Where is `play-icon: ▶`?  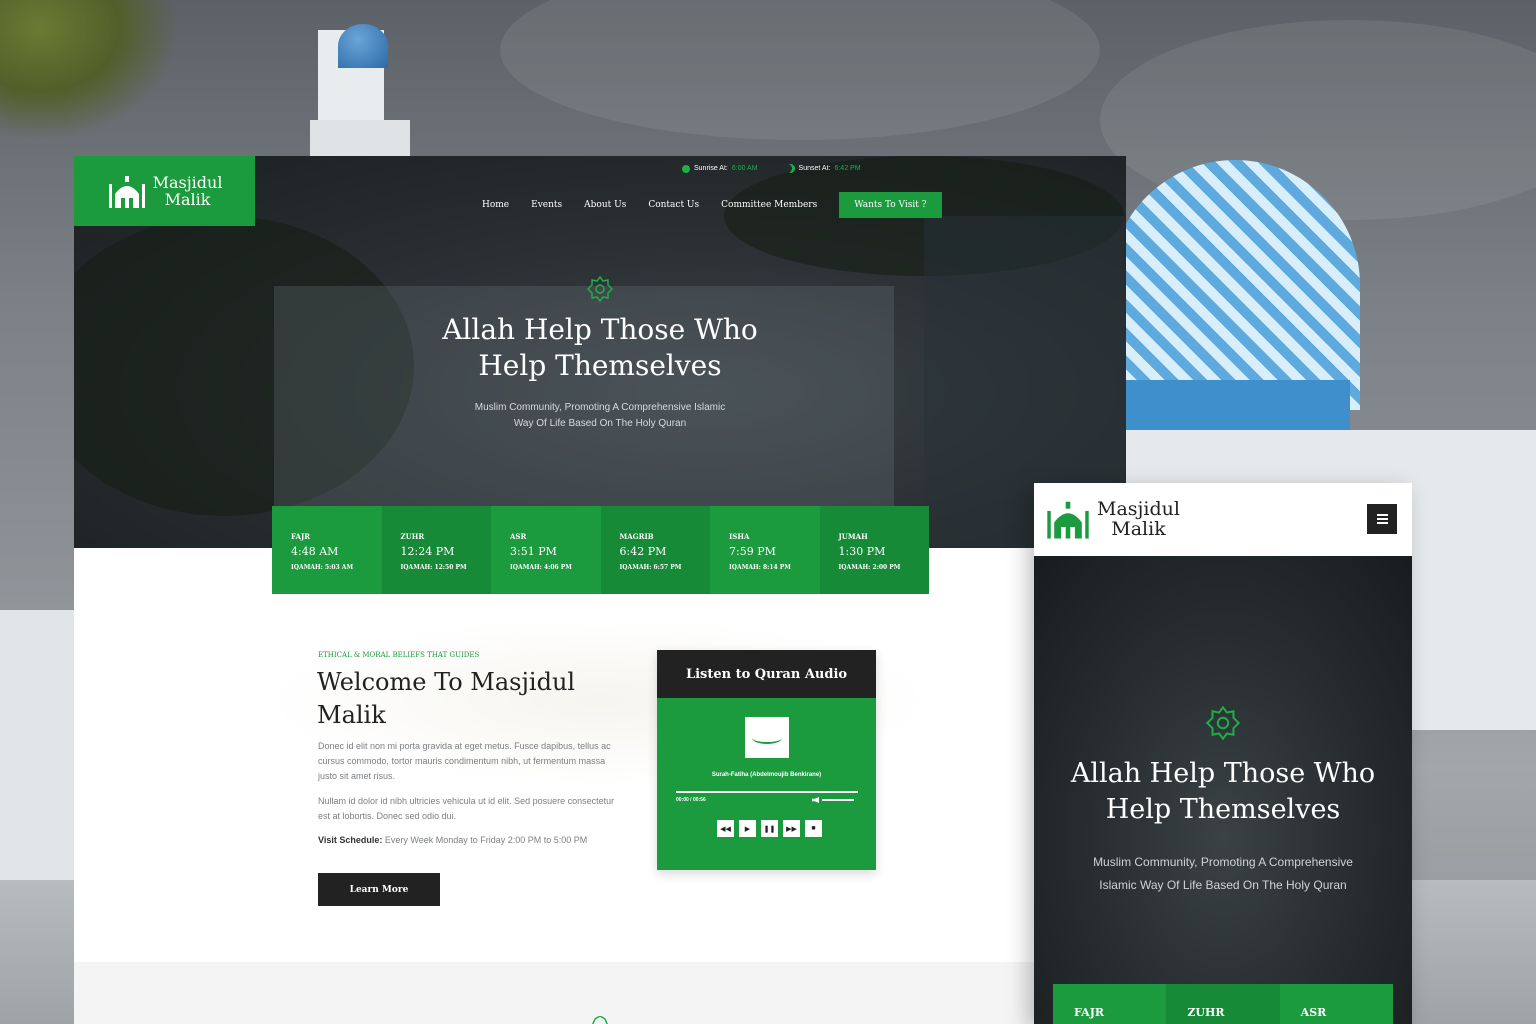 play-icon: ▶ is located at coordinates (747, 828).